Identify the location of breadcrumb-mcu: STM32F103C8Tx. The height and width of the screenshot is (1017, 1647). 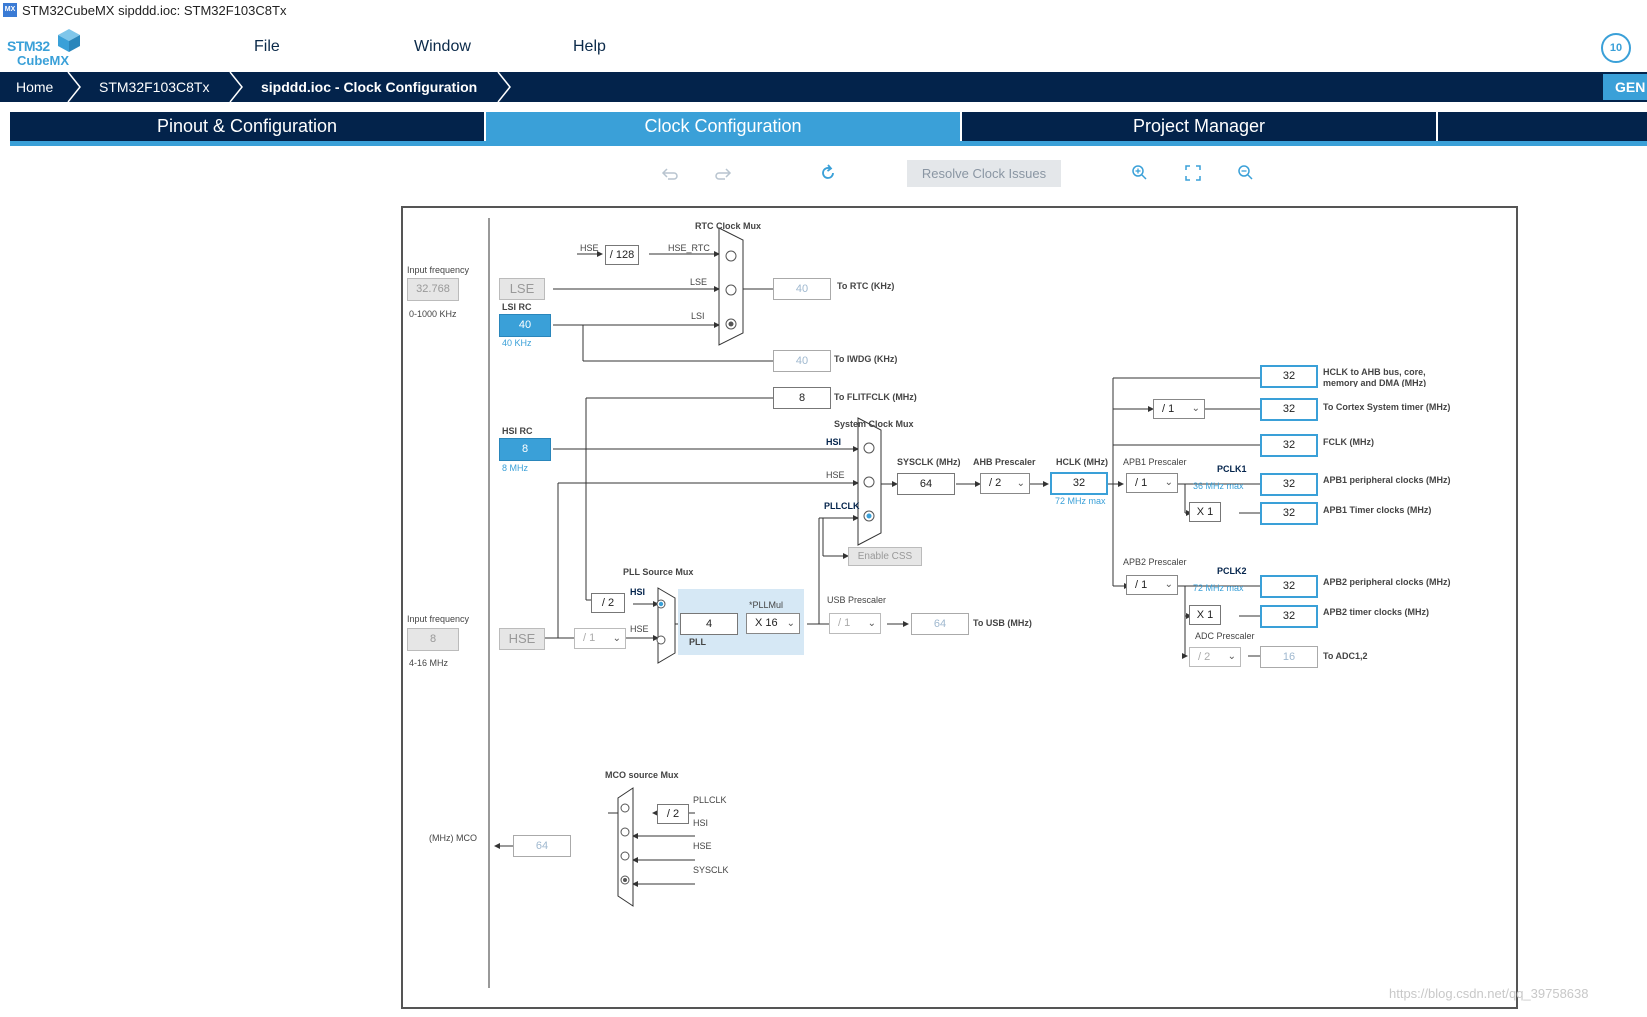
(154, 87).